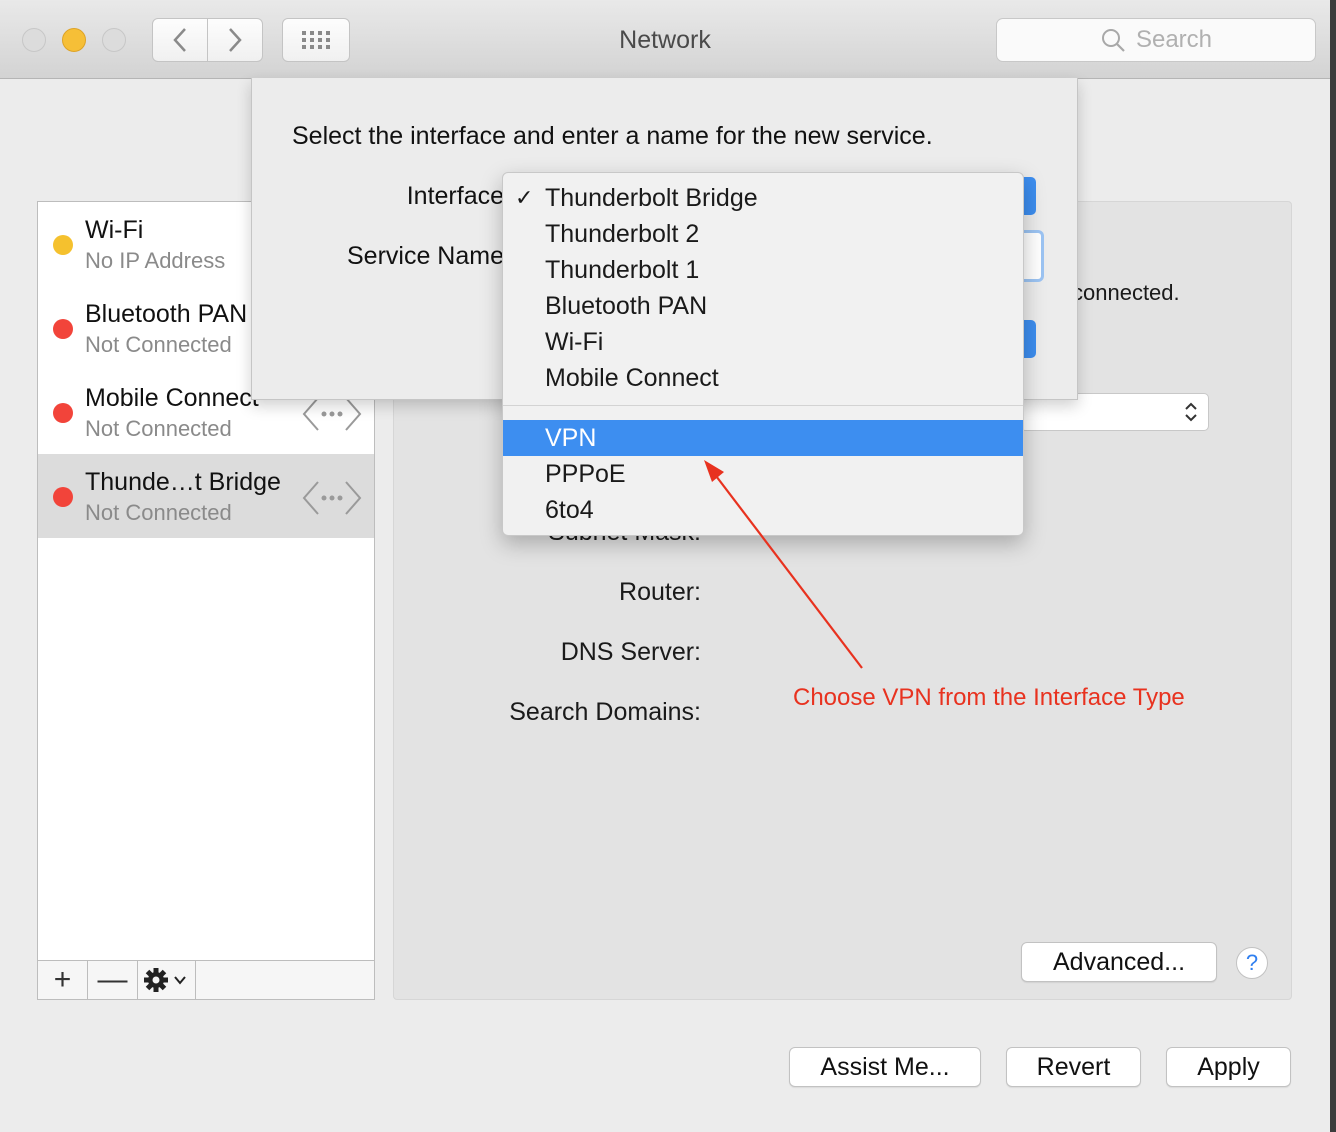 This screenshot has height=1132, width=1336. What do you see at coordinates (783, 564) in the screenshot?
I see `annotation-arrow-icon` at bounding box center [783, 564].